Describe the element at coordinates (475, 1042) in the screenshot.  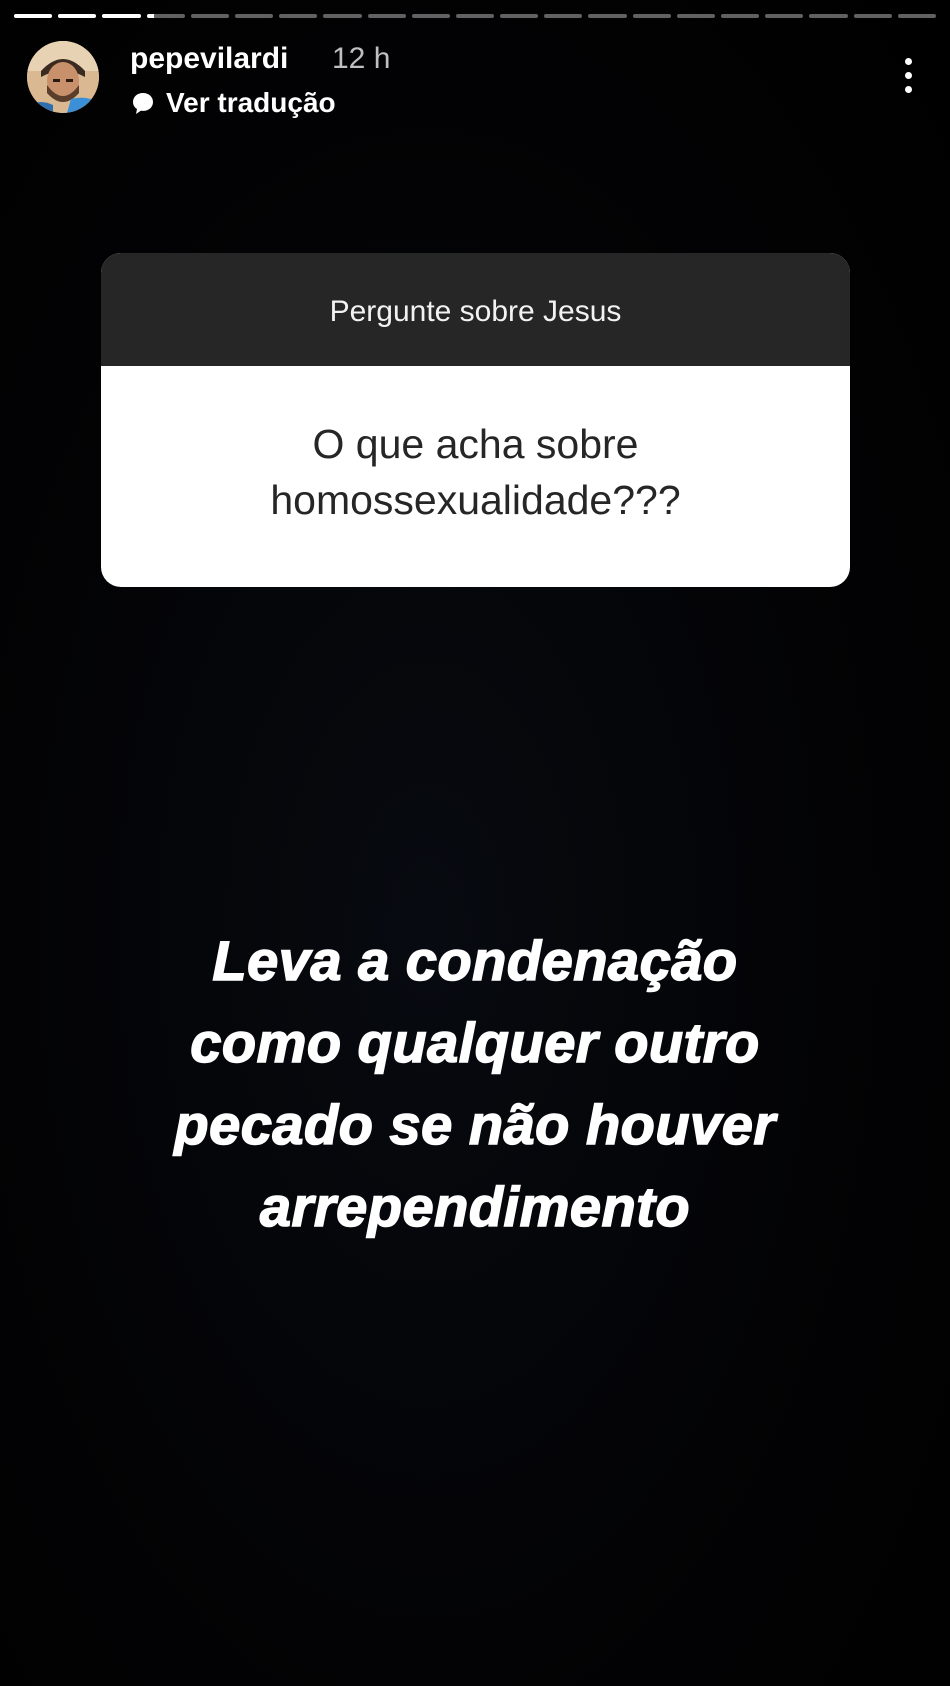
I see `answer-line: como qualquer outro` at that location.